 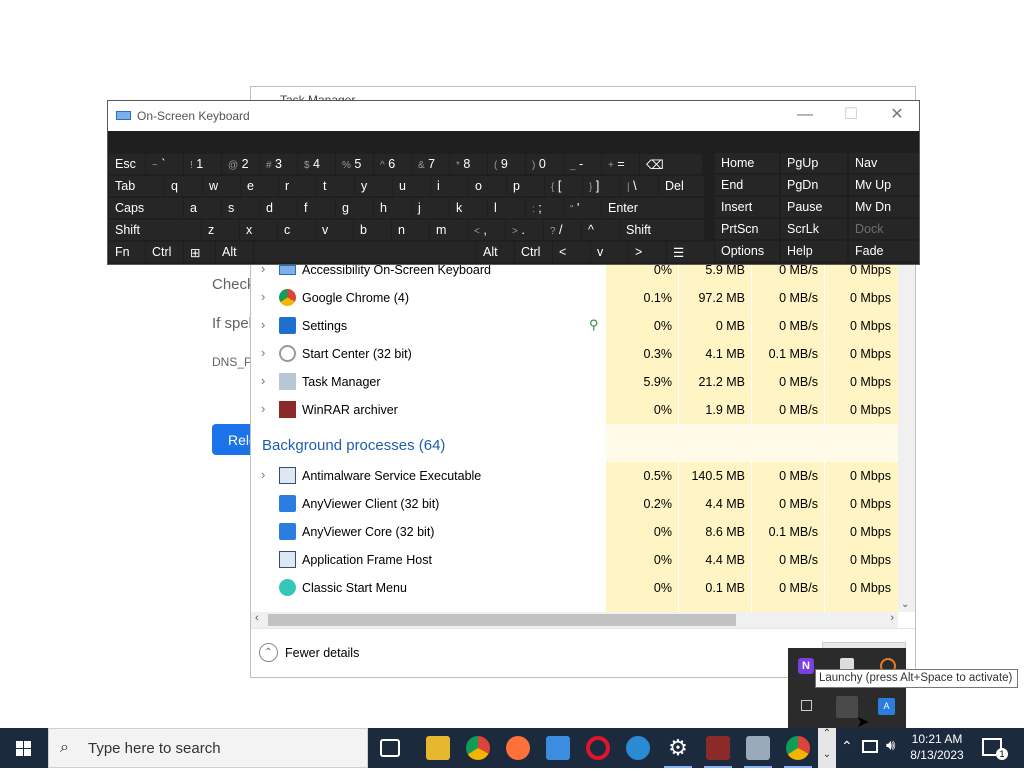 What do you see at coordinates (430, 164) in the screenshot?
I see `osk-key: & 7` at bounding box center [430, 164].